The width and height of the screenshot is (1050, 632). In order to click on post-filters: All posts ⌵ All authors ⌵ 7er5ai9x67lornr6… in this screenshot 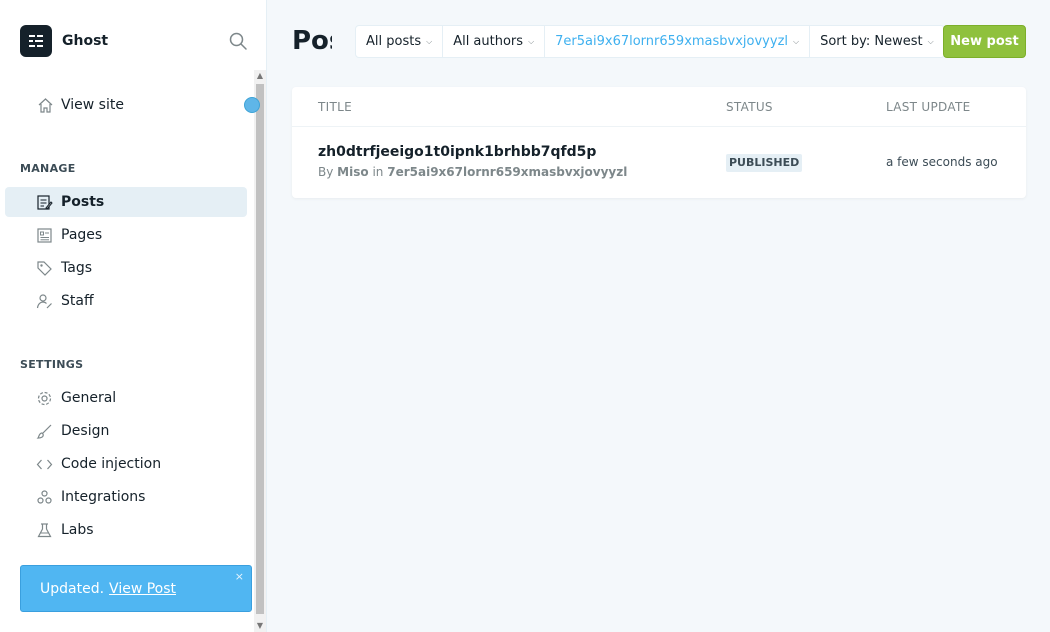, I will do `click(650, 41)`.